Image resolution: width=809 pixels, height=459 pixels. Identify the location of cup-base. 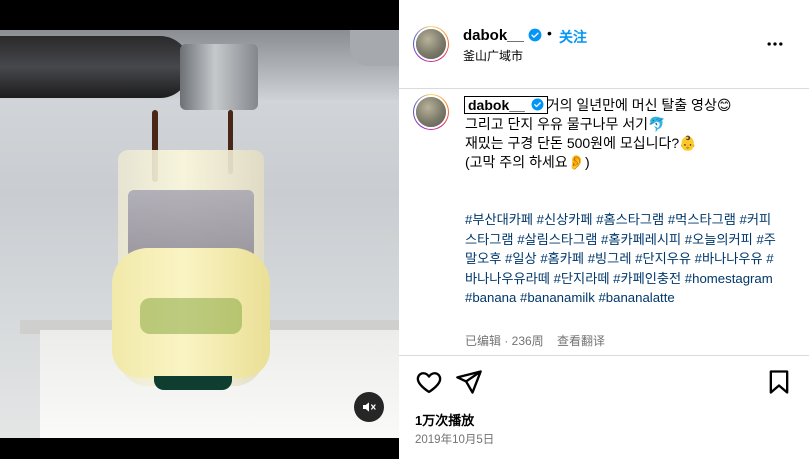
(193, 383).